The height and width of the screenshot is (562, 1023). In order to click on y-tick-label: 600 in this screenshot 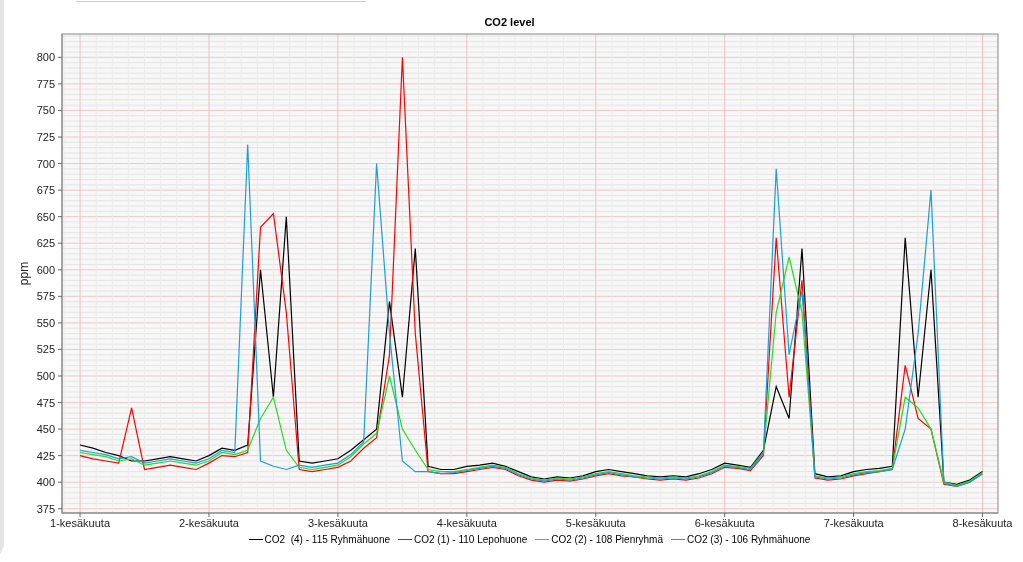, I will do `click(45, 269)`.